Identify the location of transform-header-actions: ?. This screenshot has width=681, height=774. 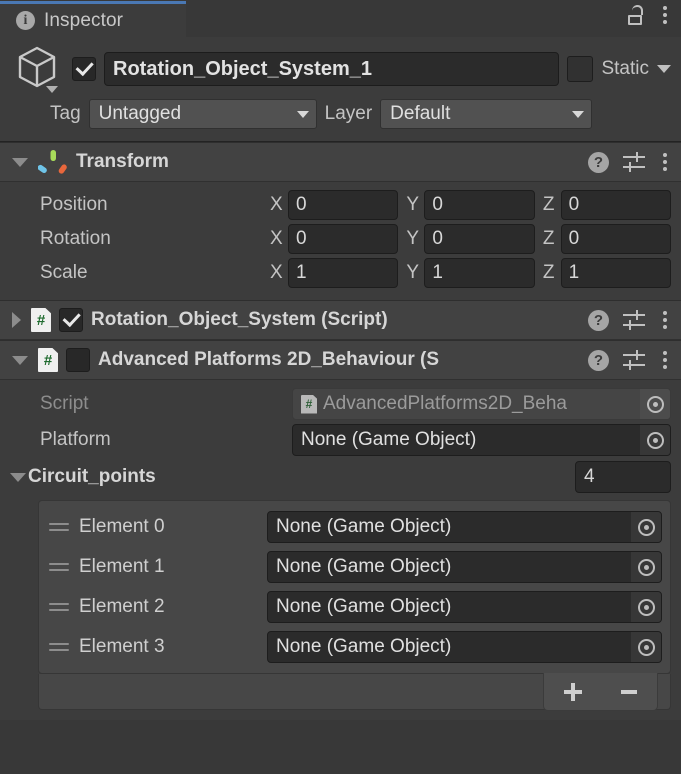
(629, 162).